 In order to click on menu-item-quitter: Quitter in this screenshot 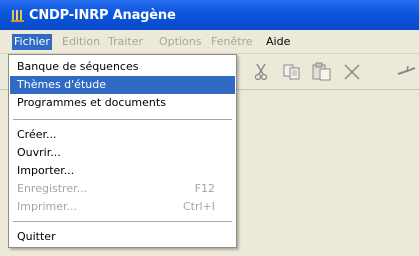, I will do `click(122, 237)`.